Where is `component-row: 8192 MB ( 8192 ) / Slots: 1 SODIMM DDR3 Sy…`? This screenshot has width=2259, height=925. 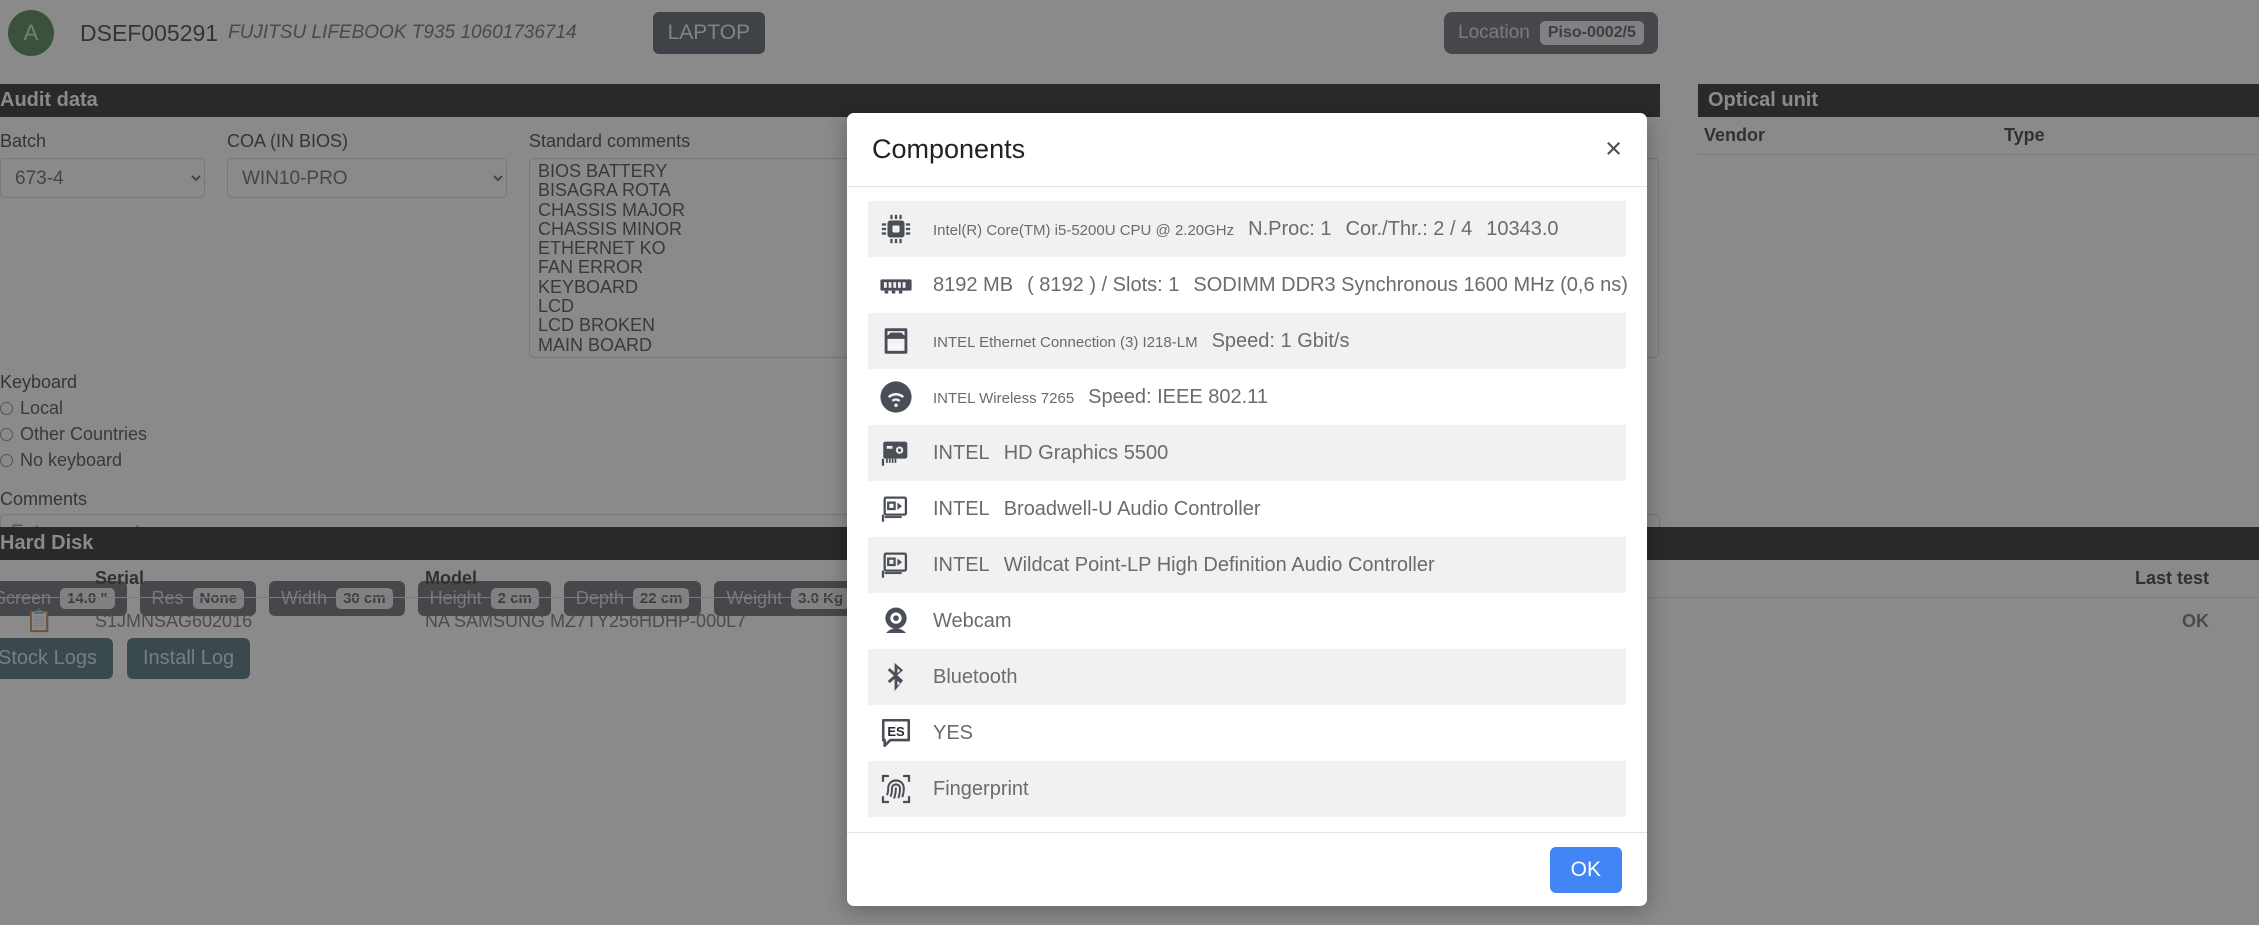
component-row: 8192 MB ( 8192 ) / Slots: 1 SODIMM DDR3 Sy… is located at coordinates (1248, 285).